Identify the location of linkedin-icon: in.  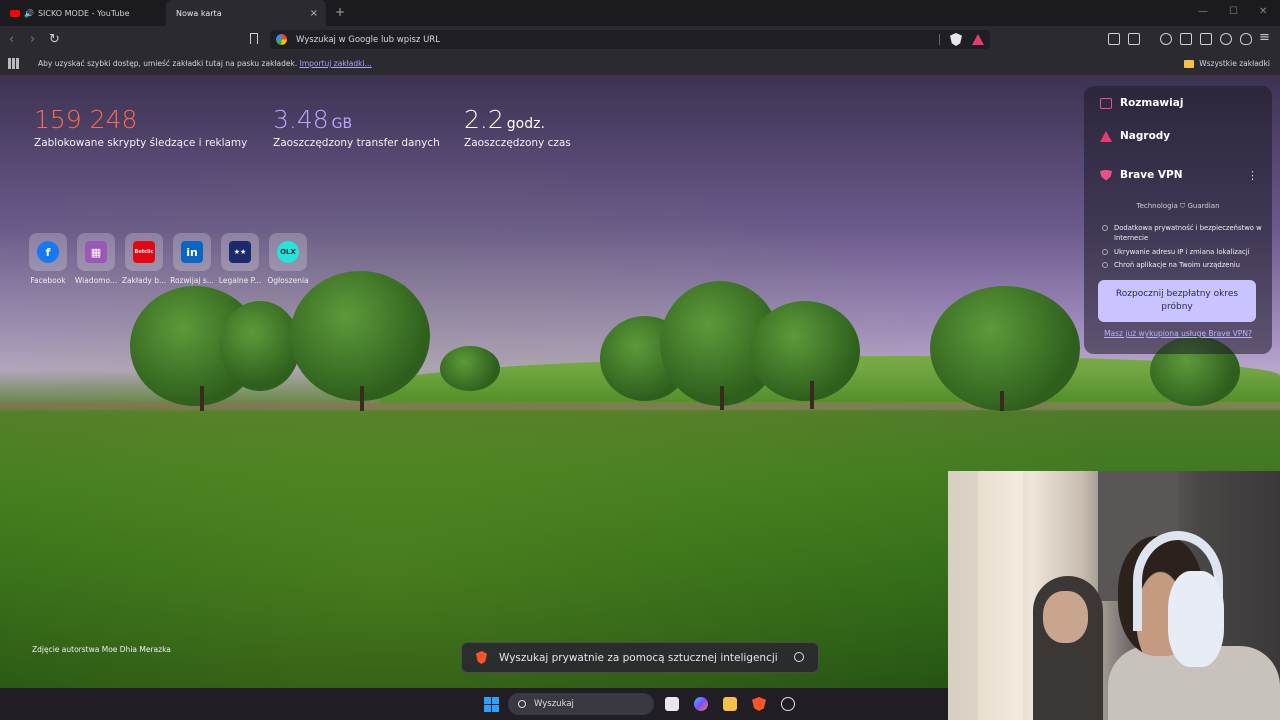
(192, 252).